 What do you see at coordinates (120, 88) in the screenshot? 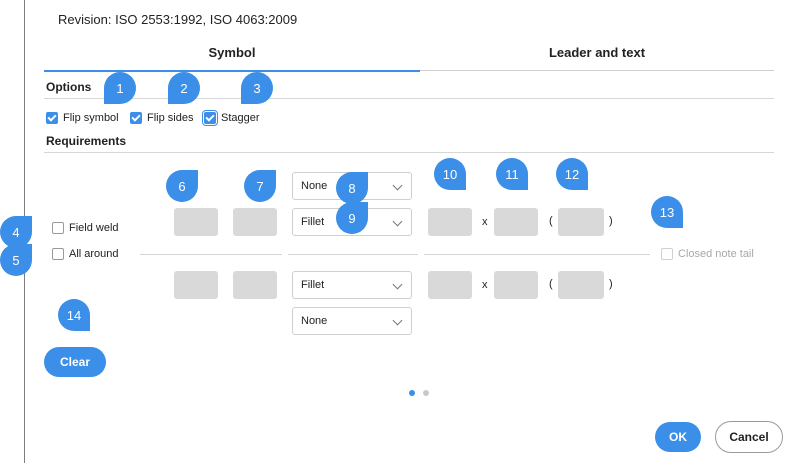
I see `callout-marker: 1` at bounding box center [120, 88].